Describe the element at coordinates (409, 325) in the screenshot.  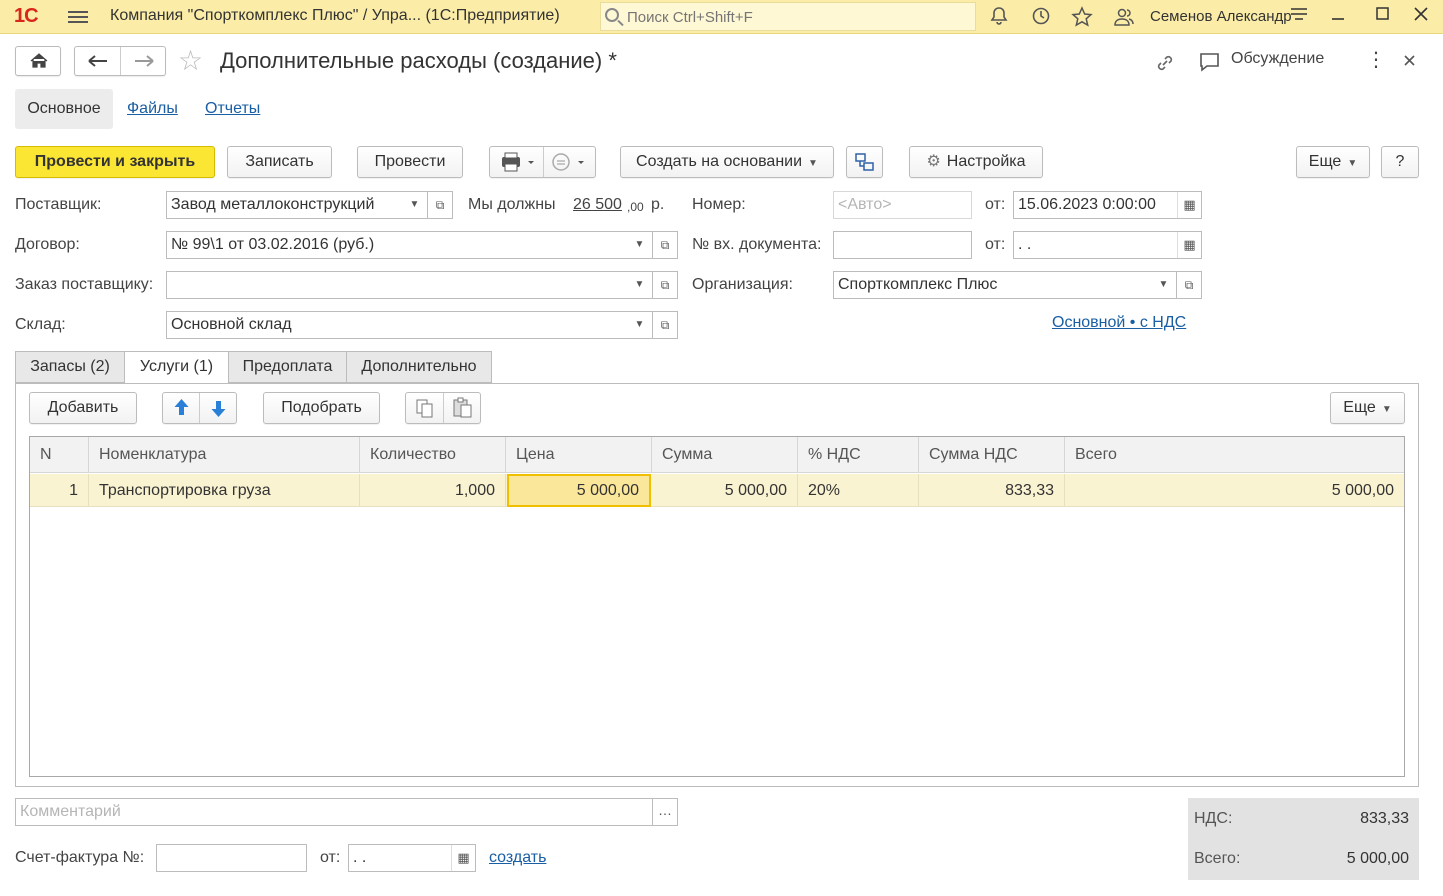
I see `warehouse-field: Основной склад ▼` at that location.